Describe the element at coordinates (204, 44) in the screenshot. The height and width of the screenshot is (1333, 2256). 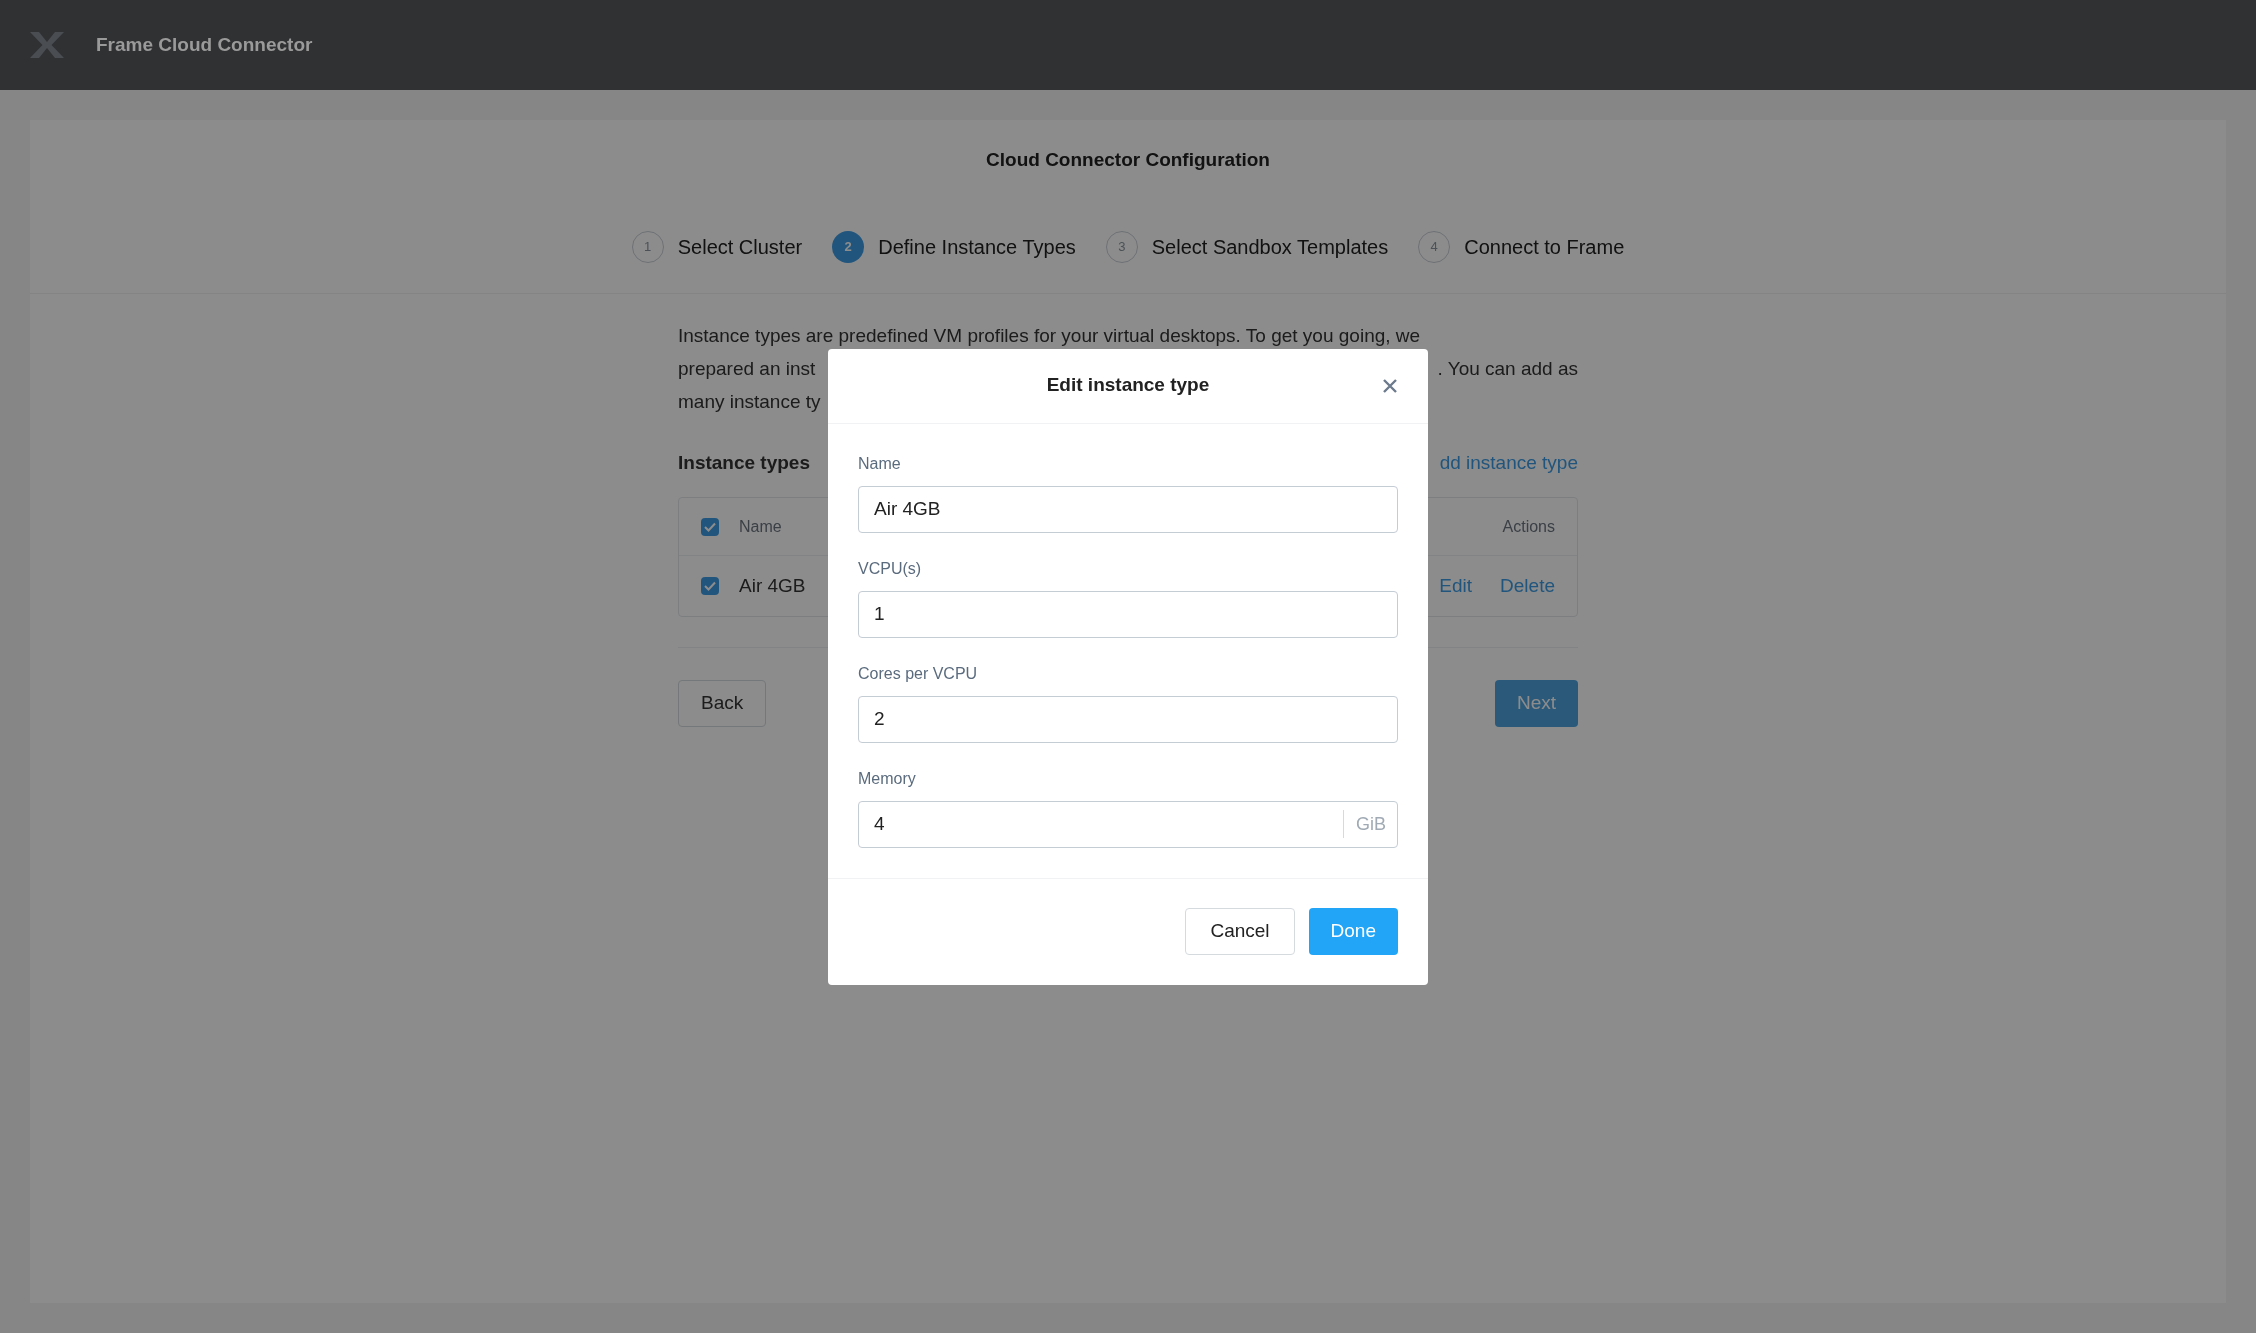
I see `app-title: Frame Cloud Connector` at that location.